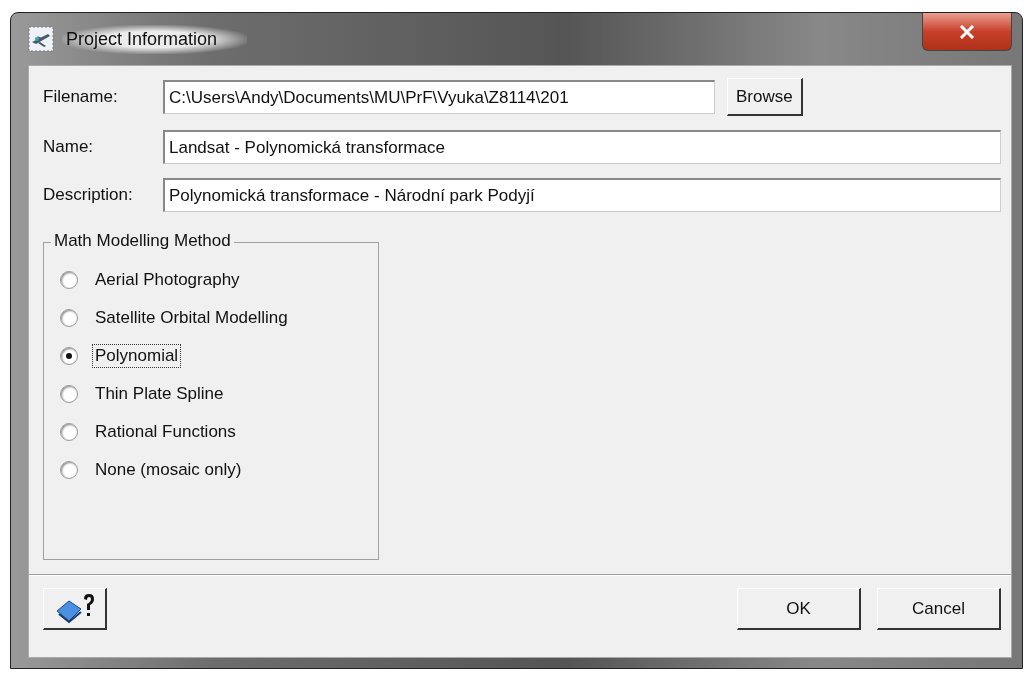 The height and width of the screenshot is (677, 1033). I want to click on help-button, so click(75, 609).